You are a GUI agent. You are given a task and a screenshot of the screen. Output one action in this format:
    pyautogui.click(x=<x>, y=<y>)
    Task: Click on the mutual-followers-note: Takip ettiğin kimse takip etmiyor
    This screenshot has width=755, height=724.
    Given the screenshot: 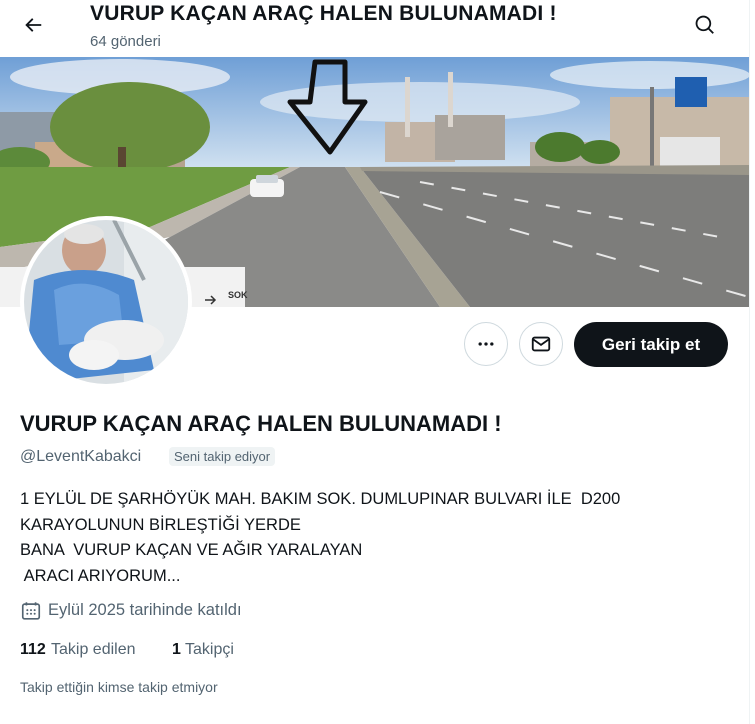 What is the action you would take?
    pyautogui.click(x=119, y=687)
    